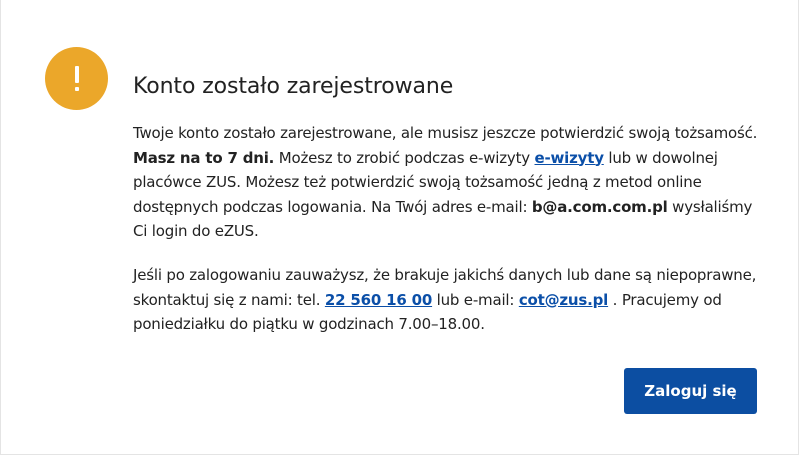 The height and width of the screenshot is (456, 800). What do you see at coordinates (563, 300) in the screenshot?
I see `contact-email-link: cot@zus.pl` at bounding box center [563, 300].